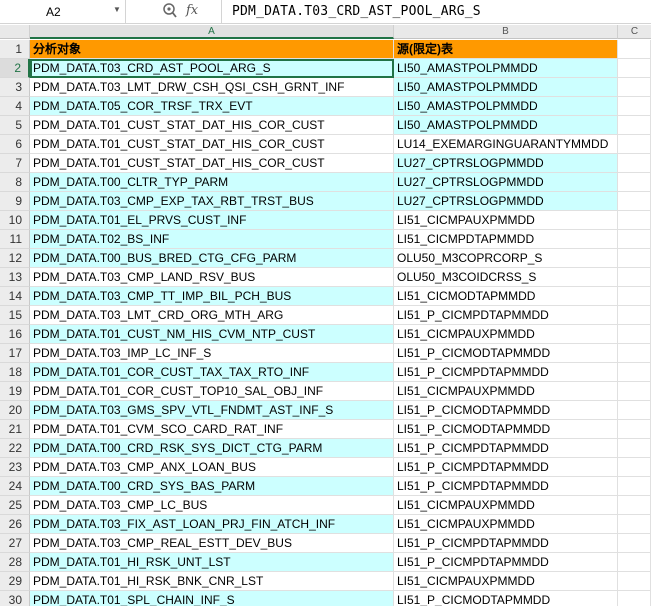 The image size is (651, 606). Describe the element at coordinates (212, 410) in the screenshot. I see `cell-a: PDM_DATA.T03_GMS_SPV_VTL_FNDMT_AST_INF_S` at that location.